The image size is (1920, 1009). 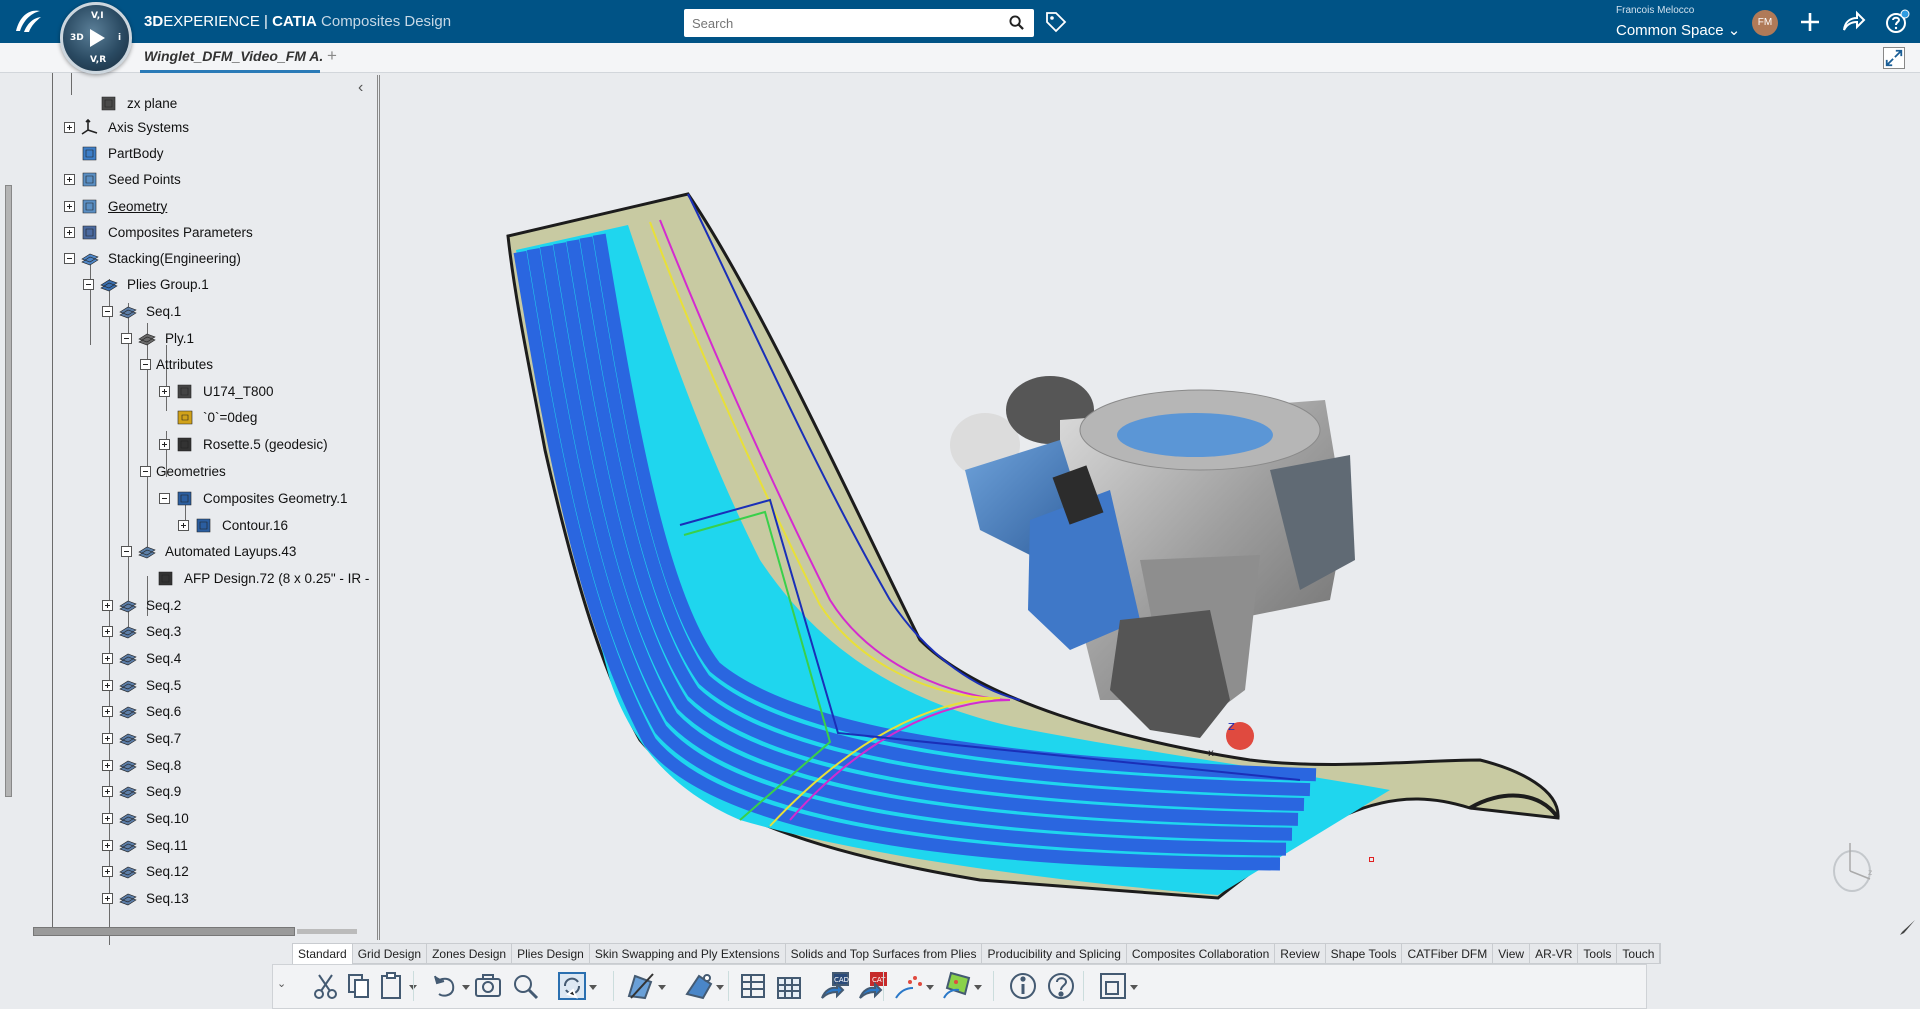 What do you see at coordinates (909, 986) in the screenshot?
I see `scatter-icon` at bounding box center [909, 986].